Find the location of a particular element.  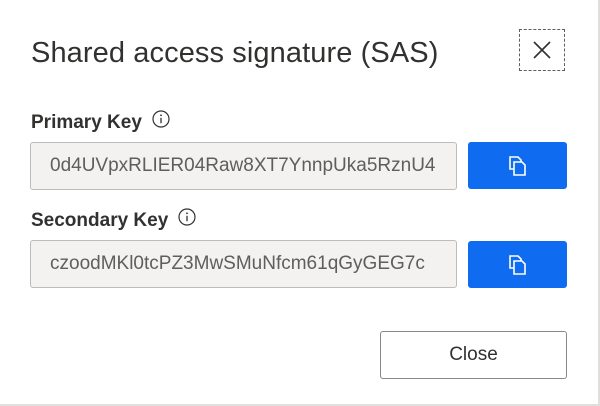

dialog-title: Shared access signature (SAS) is located at coordinates (235, 53).